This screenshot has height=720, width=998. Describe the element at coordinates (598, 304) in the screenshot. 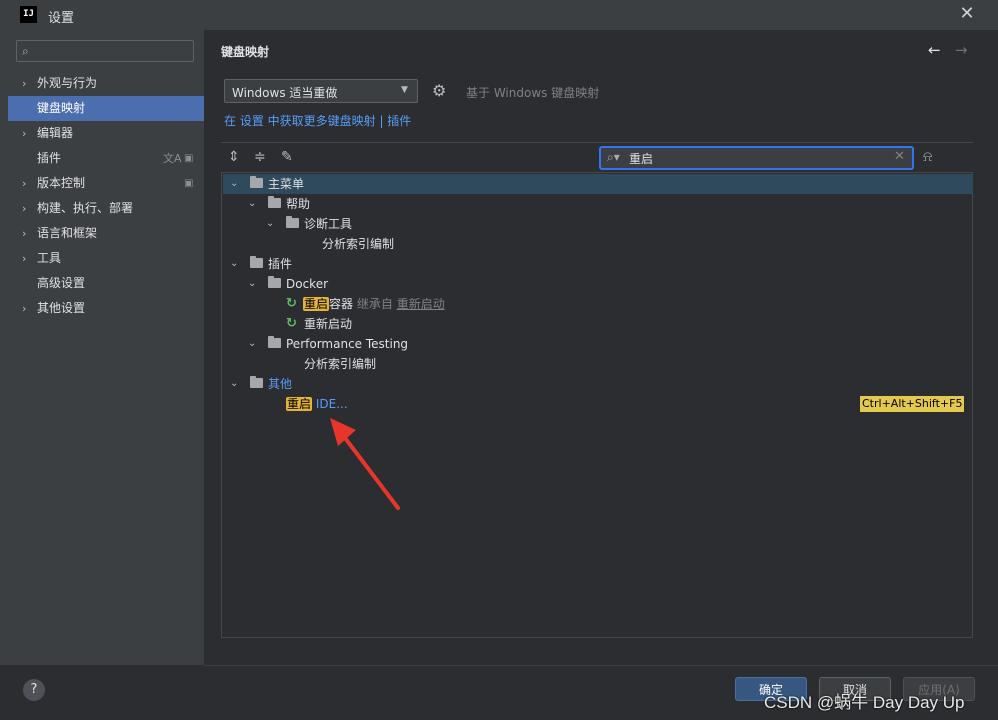

I see `tree-row: ↻ 重启容器 继承自 重新启动` at that location.